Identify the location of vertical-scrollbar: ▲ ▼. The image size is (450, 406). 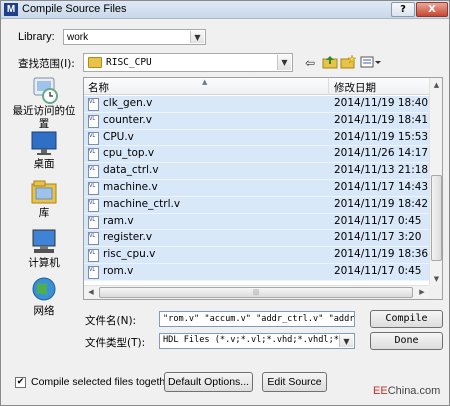
(435, 182).